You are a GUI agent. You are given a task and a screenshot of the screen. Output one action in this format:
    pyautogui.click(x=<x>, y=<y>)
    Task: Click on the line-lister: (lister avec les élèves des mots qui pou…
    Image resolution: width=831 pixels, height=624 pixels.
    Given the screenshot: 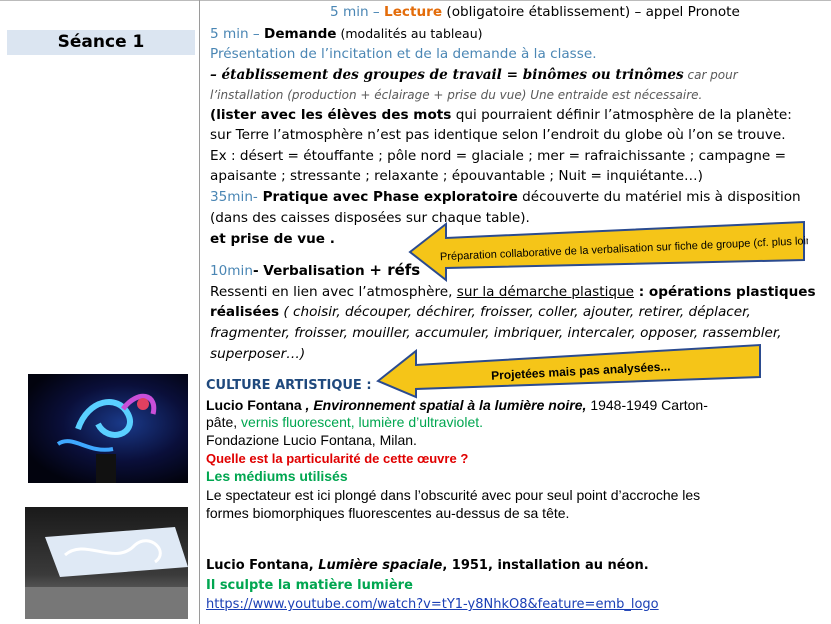 What is the action you would take?
    pyautogui.click(x=501, y=115)
    